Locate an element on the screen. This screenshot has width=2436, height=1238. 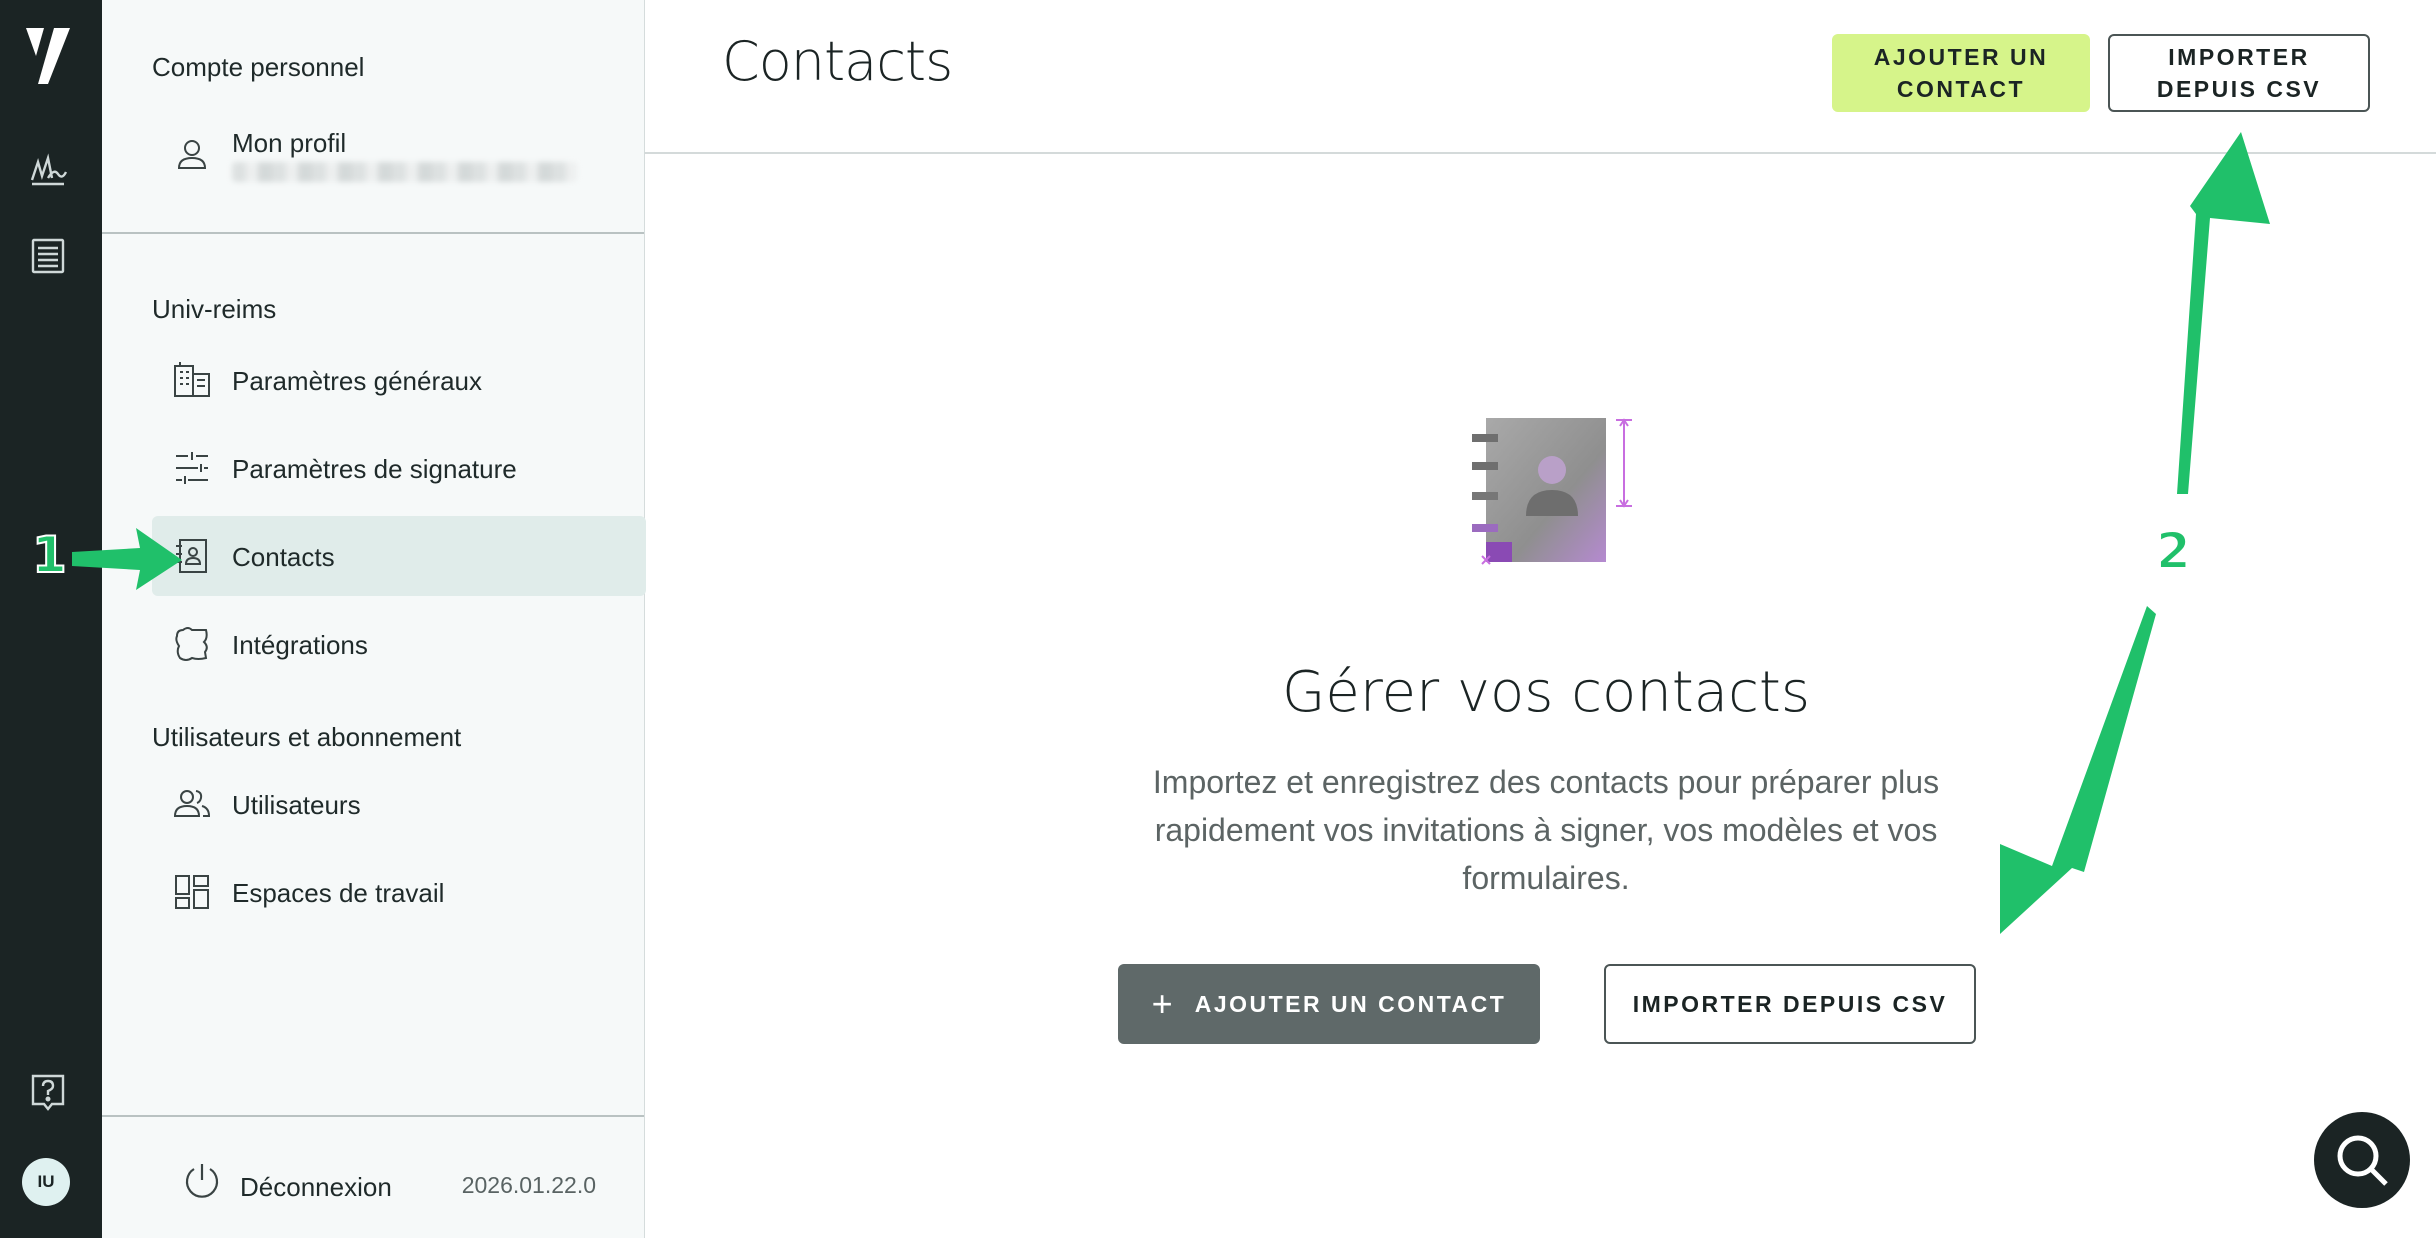
sidebar-item-integrations: Intégrations is located at coordinates (399, 644).